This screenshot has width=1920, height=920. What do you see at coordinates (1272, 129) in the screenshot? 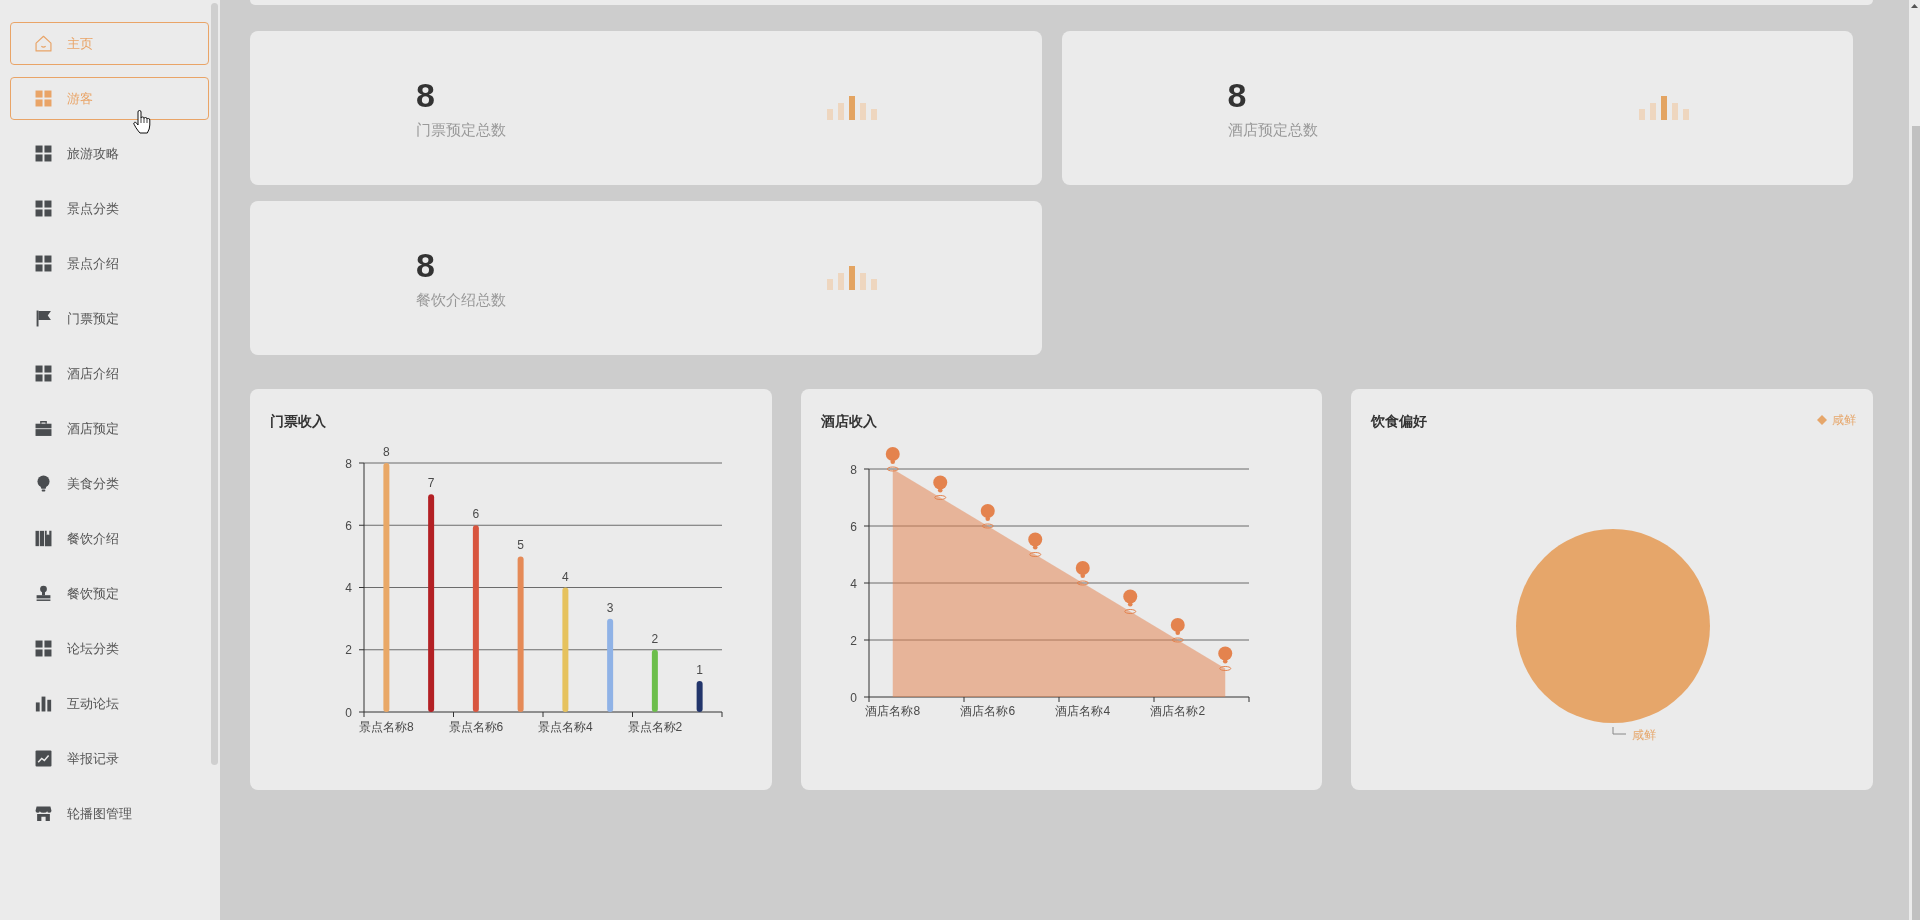
I see `stat-label: 酒店预定总数` at bounding box center [1272, 129].